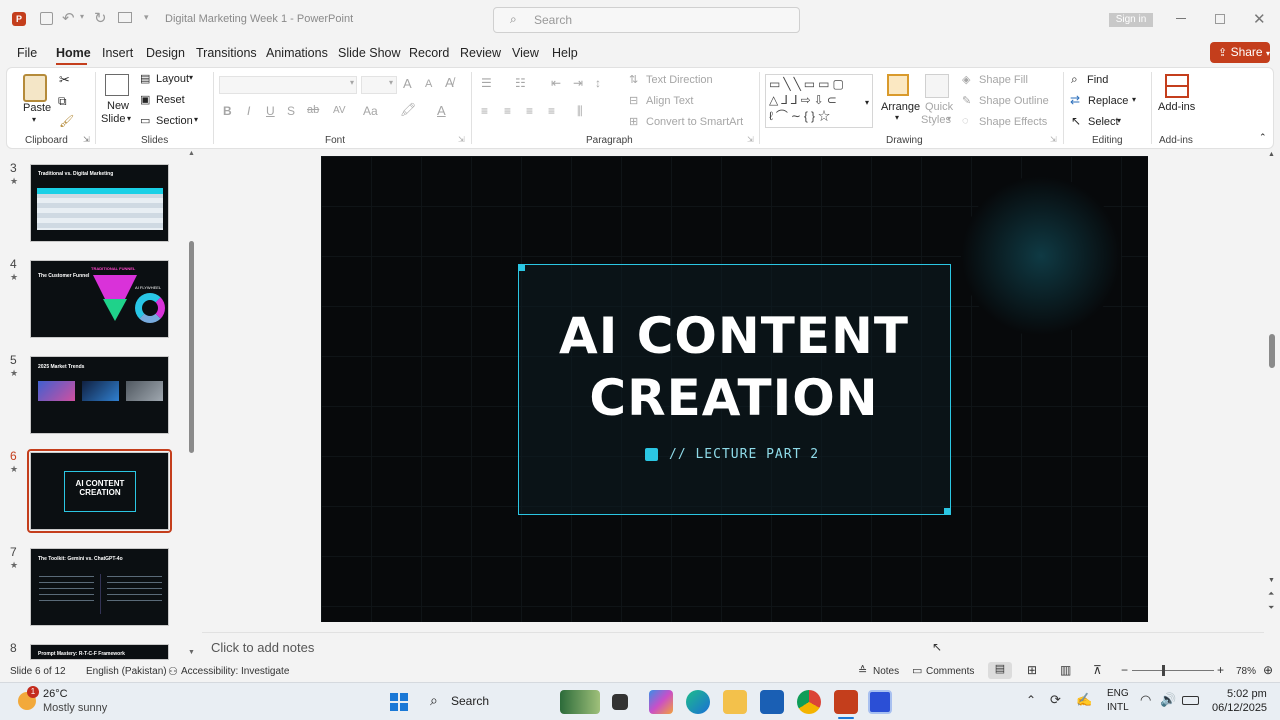  Describe the element at coordinates (1131, 20) in the screenshot. I see `sign-in-button: Sign in` at that location.